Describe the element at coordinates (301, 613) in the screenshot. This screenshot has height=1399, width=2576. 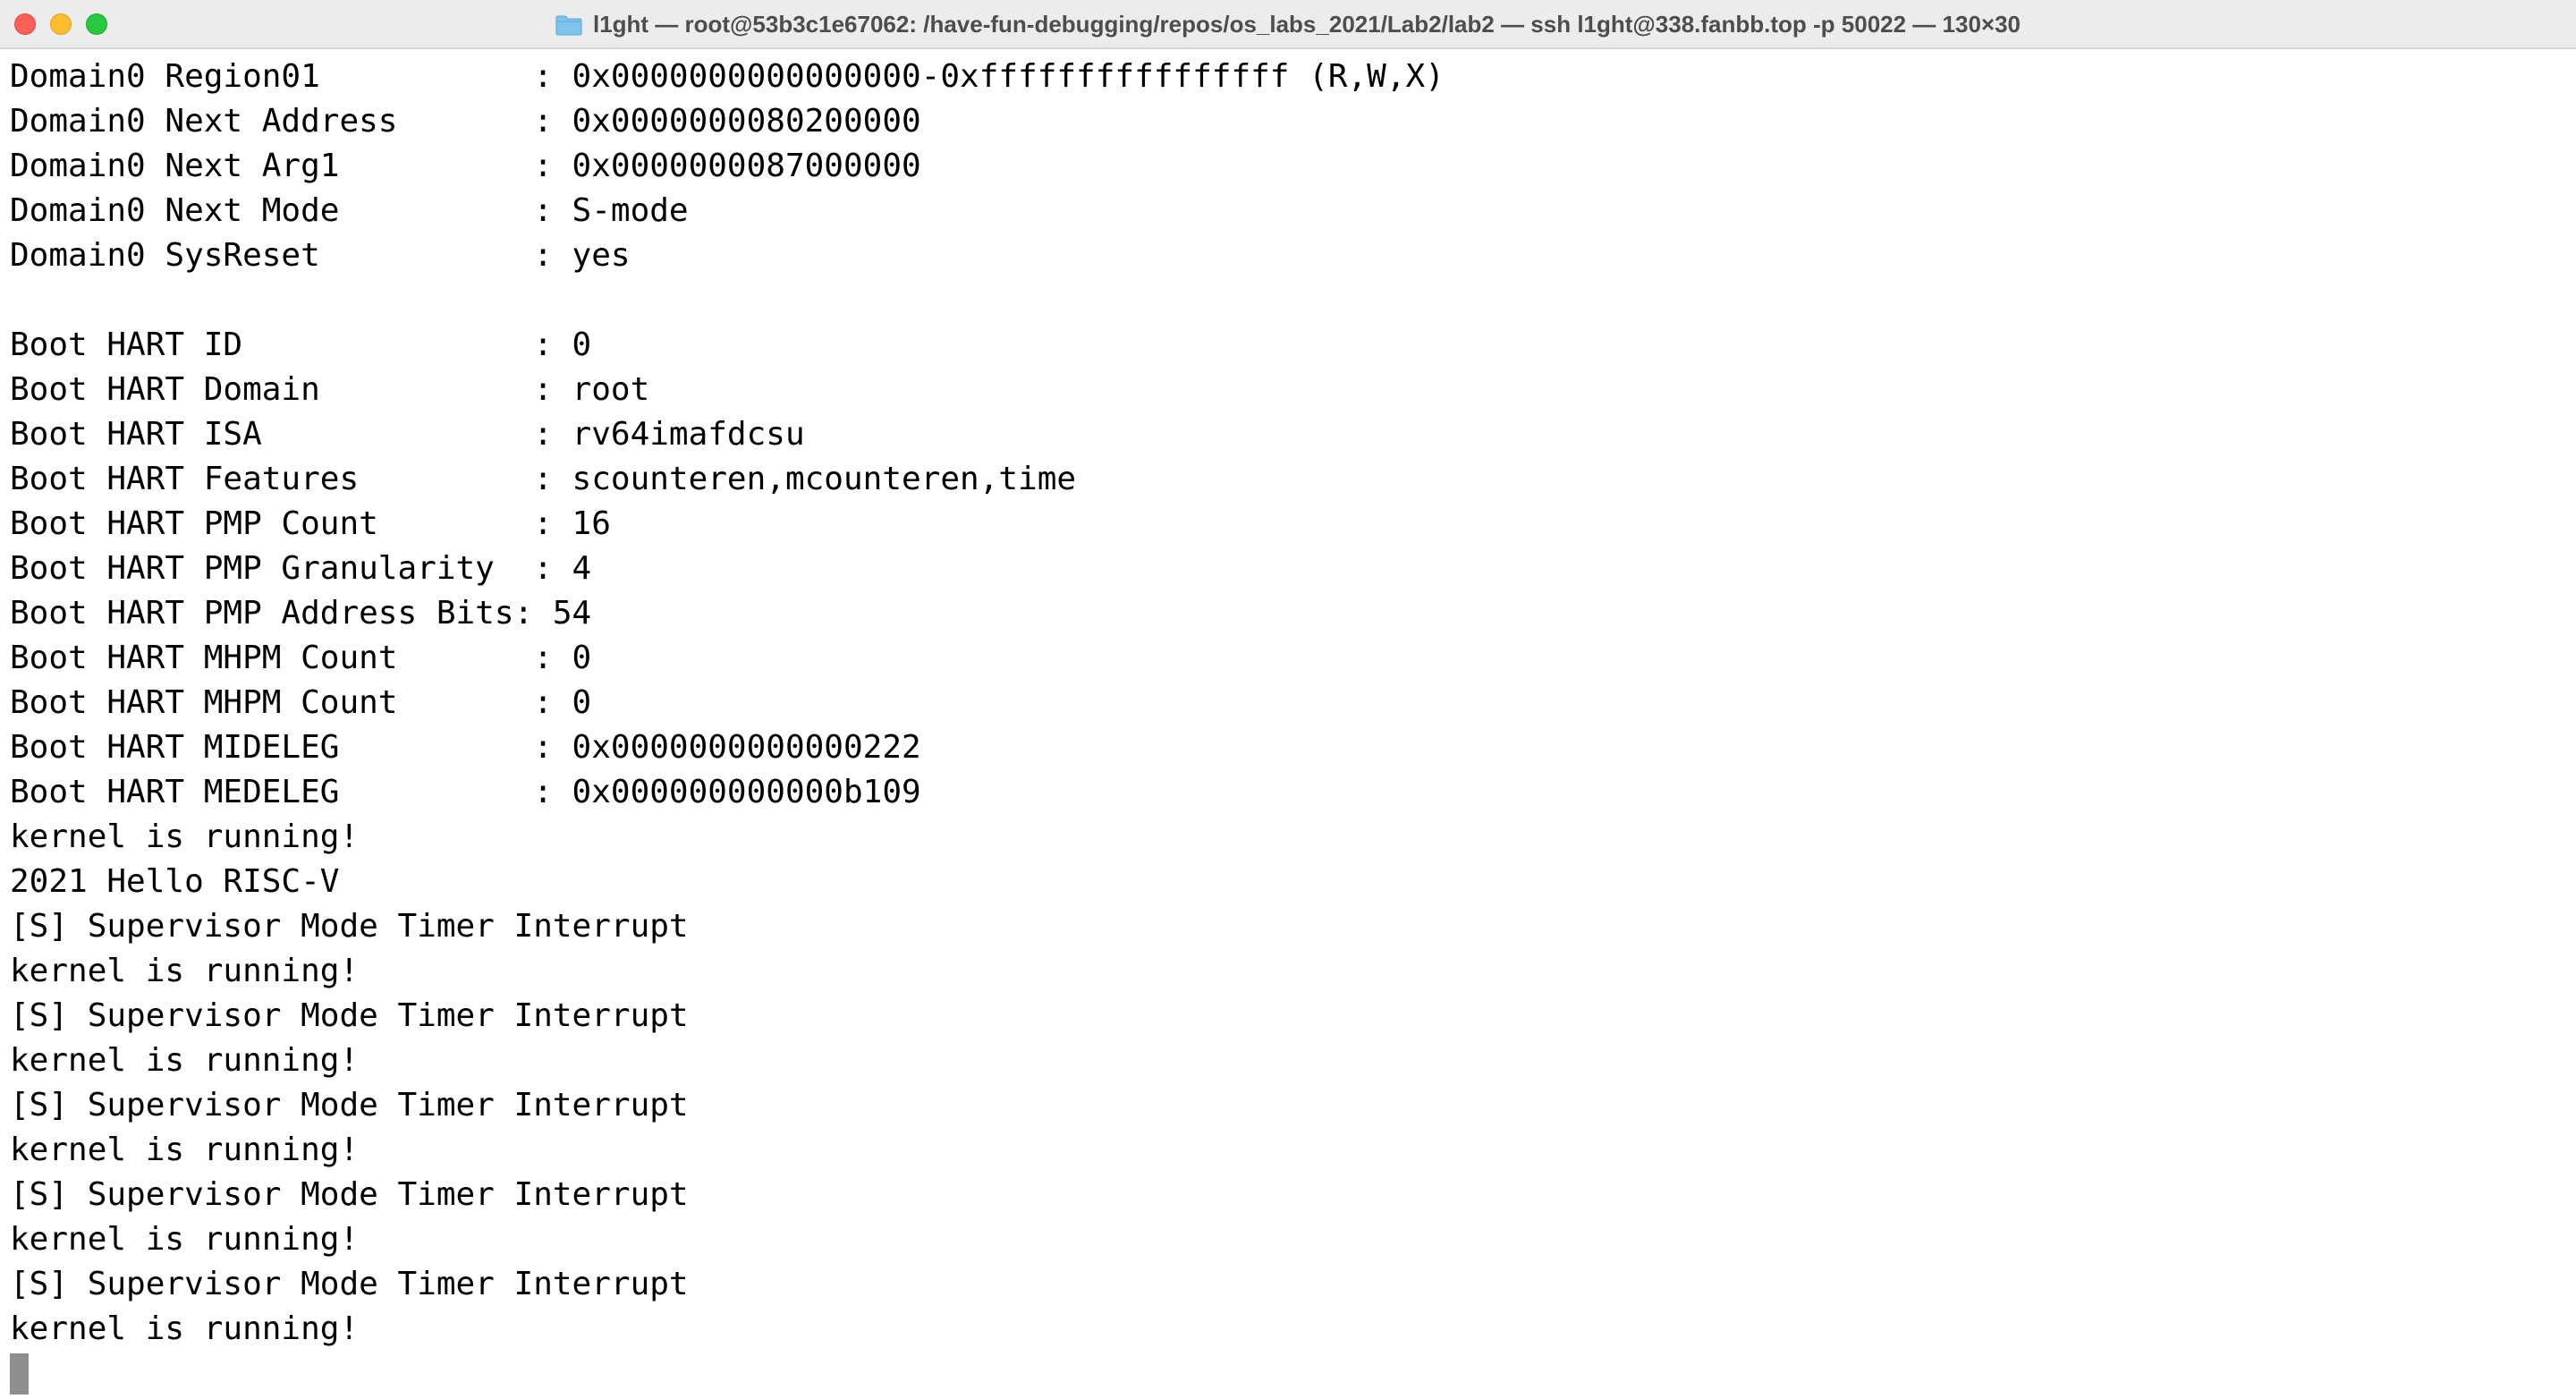
I see `terminal-line: Boot HART PMP Address Bits: 54` at that location.